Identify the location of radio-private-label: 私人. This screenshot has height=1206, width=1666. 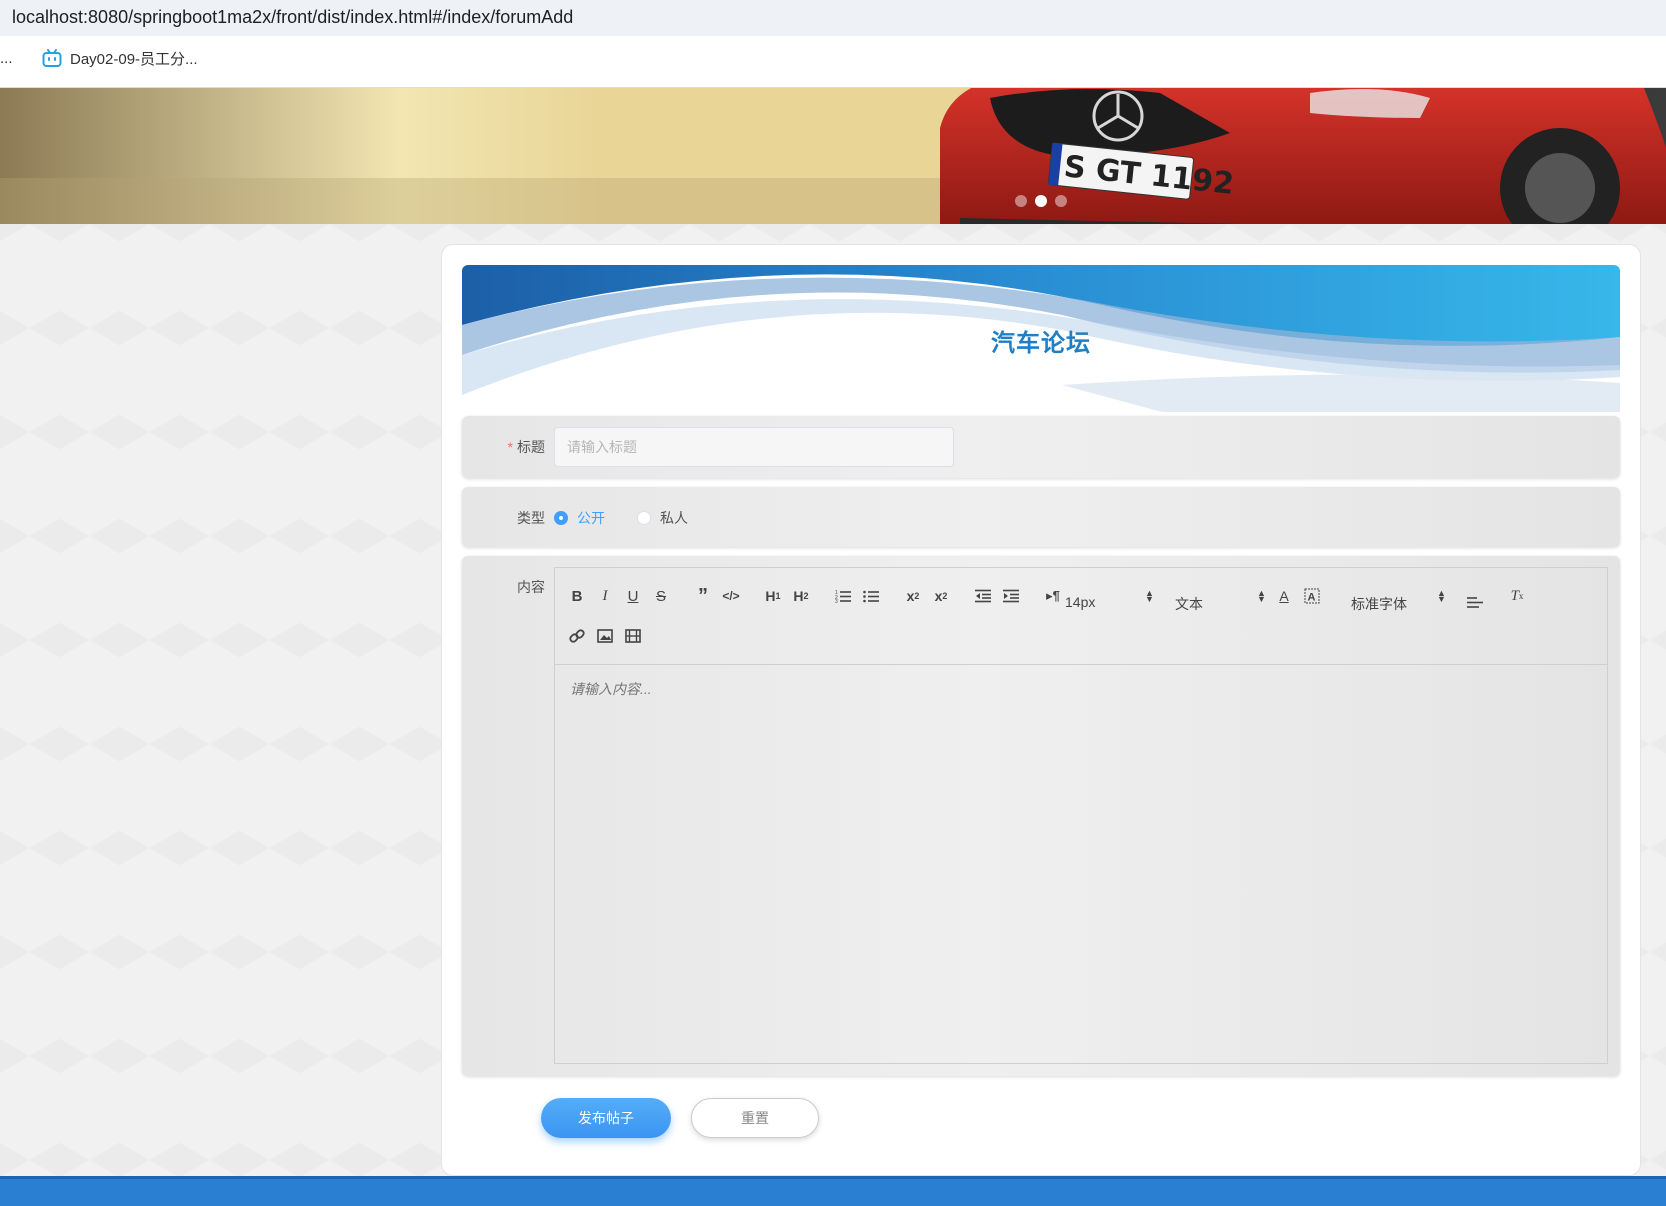
(674, 518).